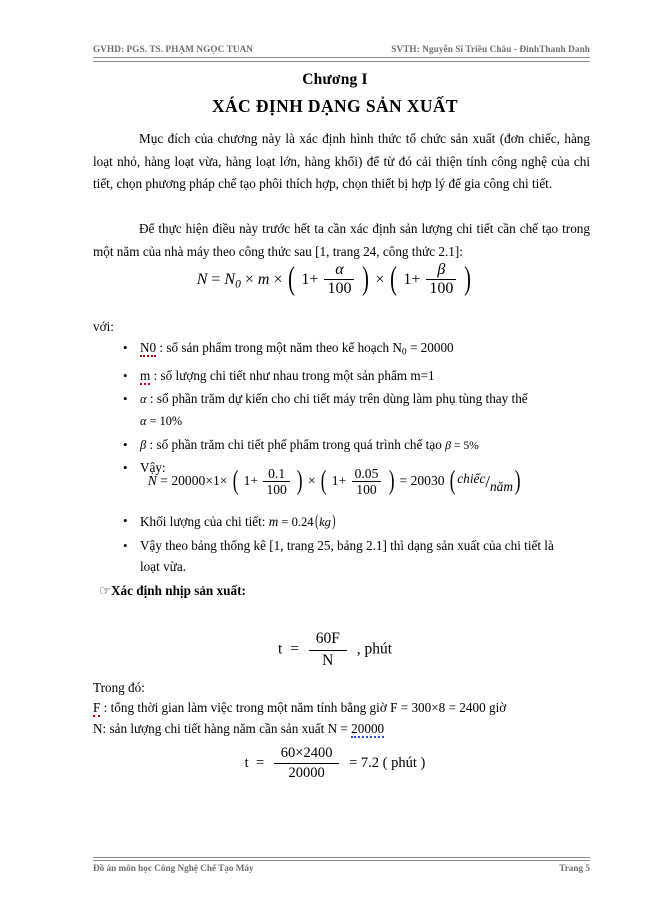  What do you see at coordinates (311, 481) in the screenshot?
I see `numeric-times-3: ×` at bounding box center [311, 481].